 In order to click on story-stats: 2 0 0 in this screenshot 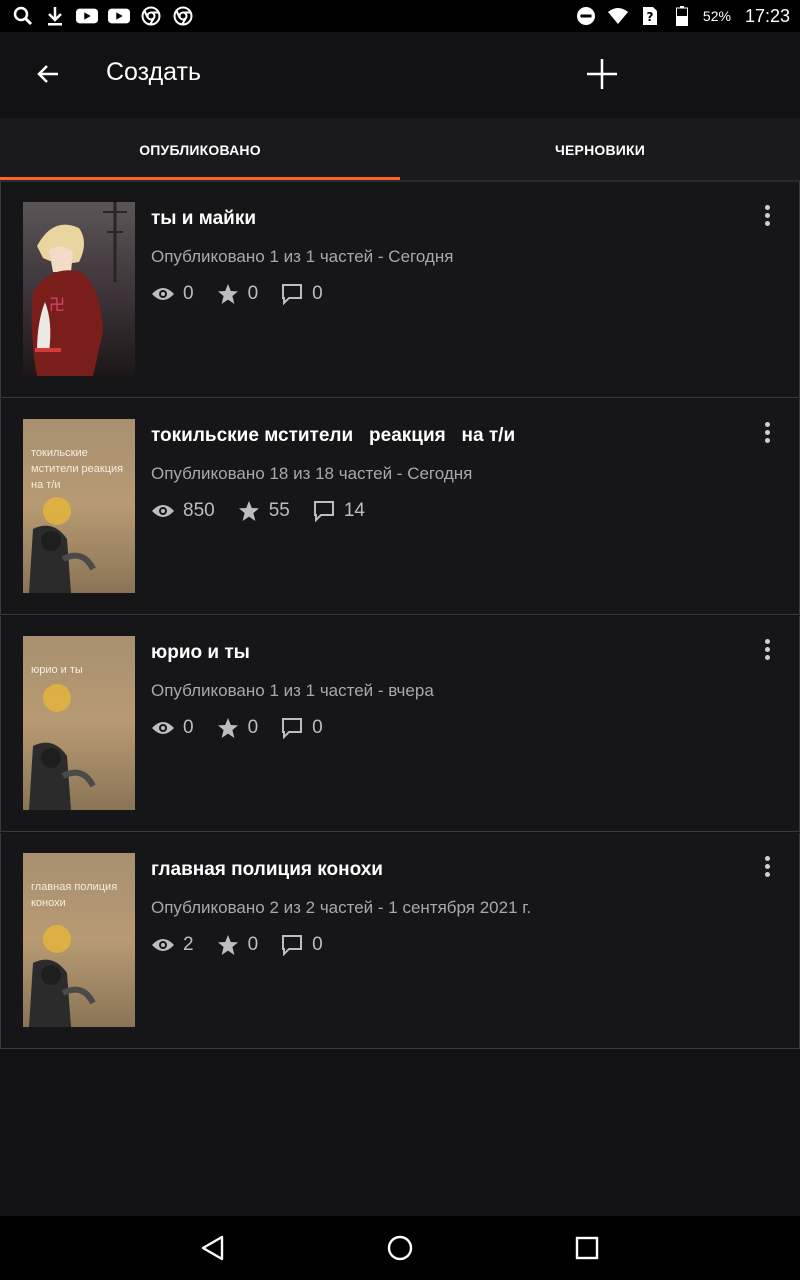, I will do `click(237, 945)`.